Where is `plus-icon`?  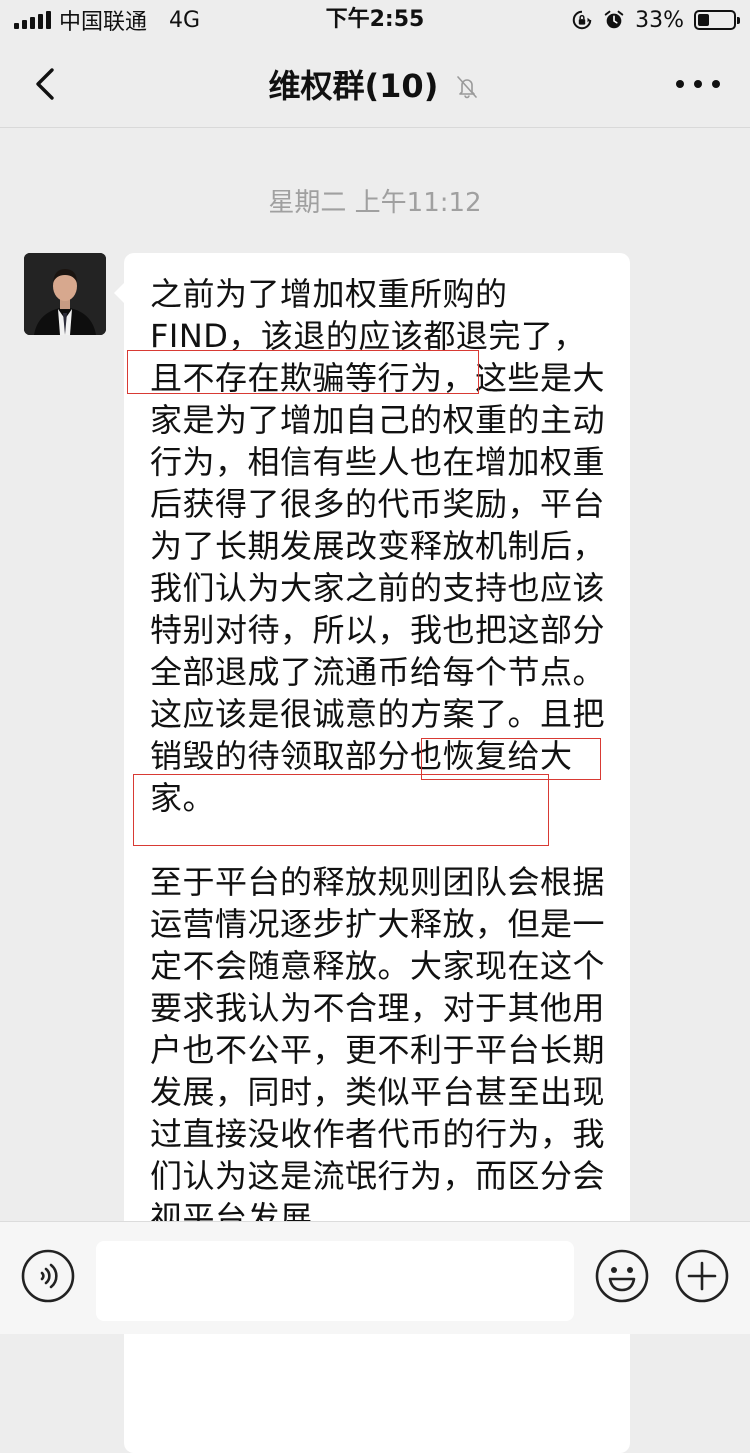
plus-icon is located at coordinates (702, 1276).